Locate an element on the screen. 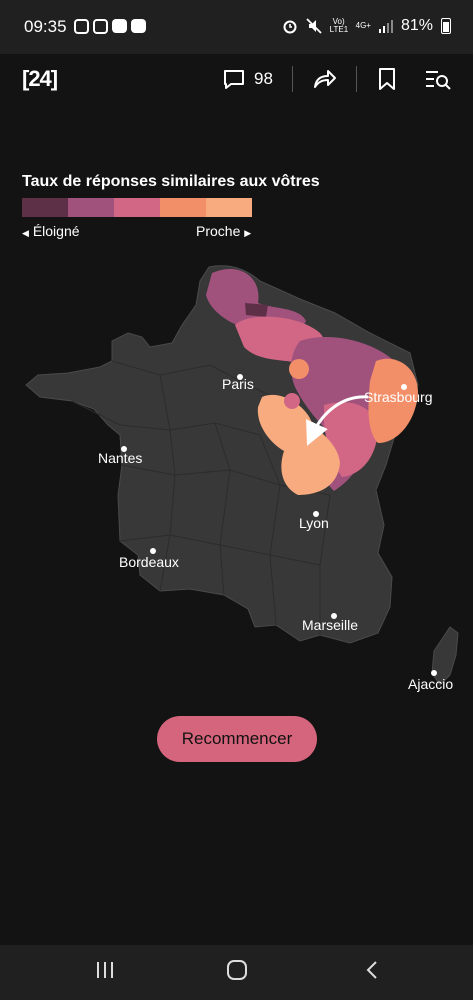 This screenshot has width=473, height=1000. battery-icon is located at coordinates (446, 26).